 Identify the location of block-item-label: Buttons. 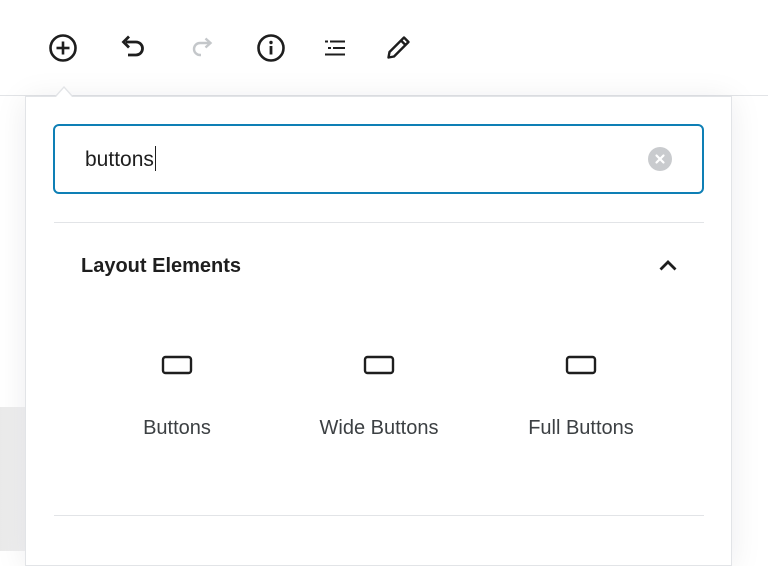
(177, 428).